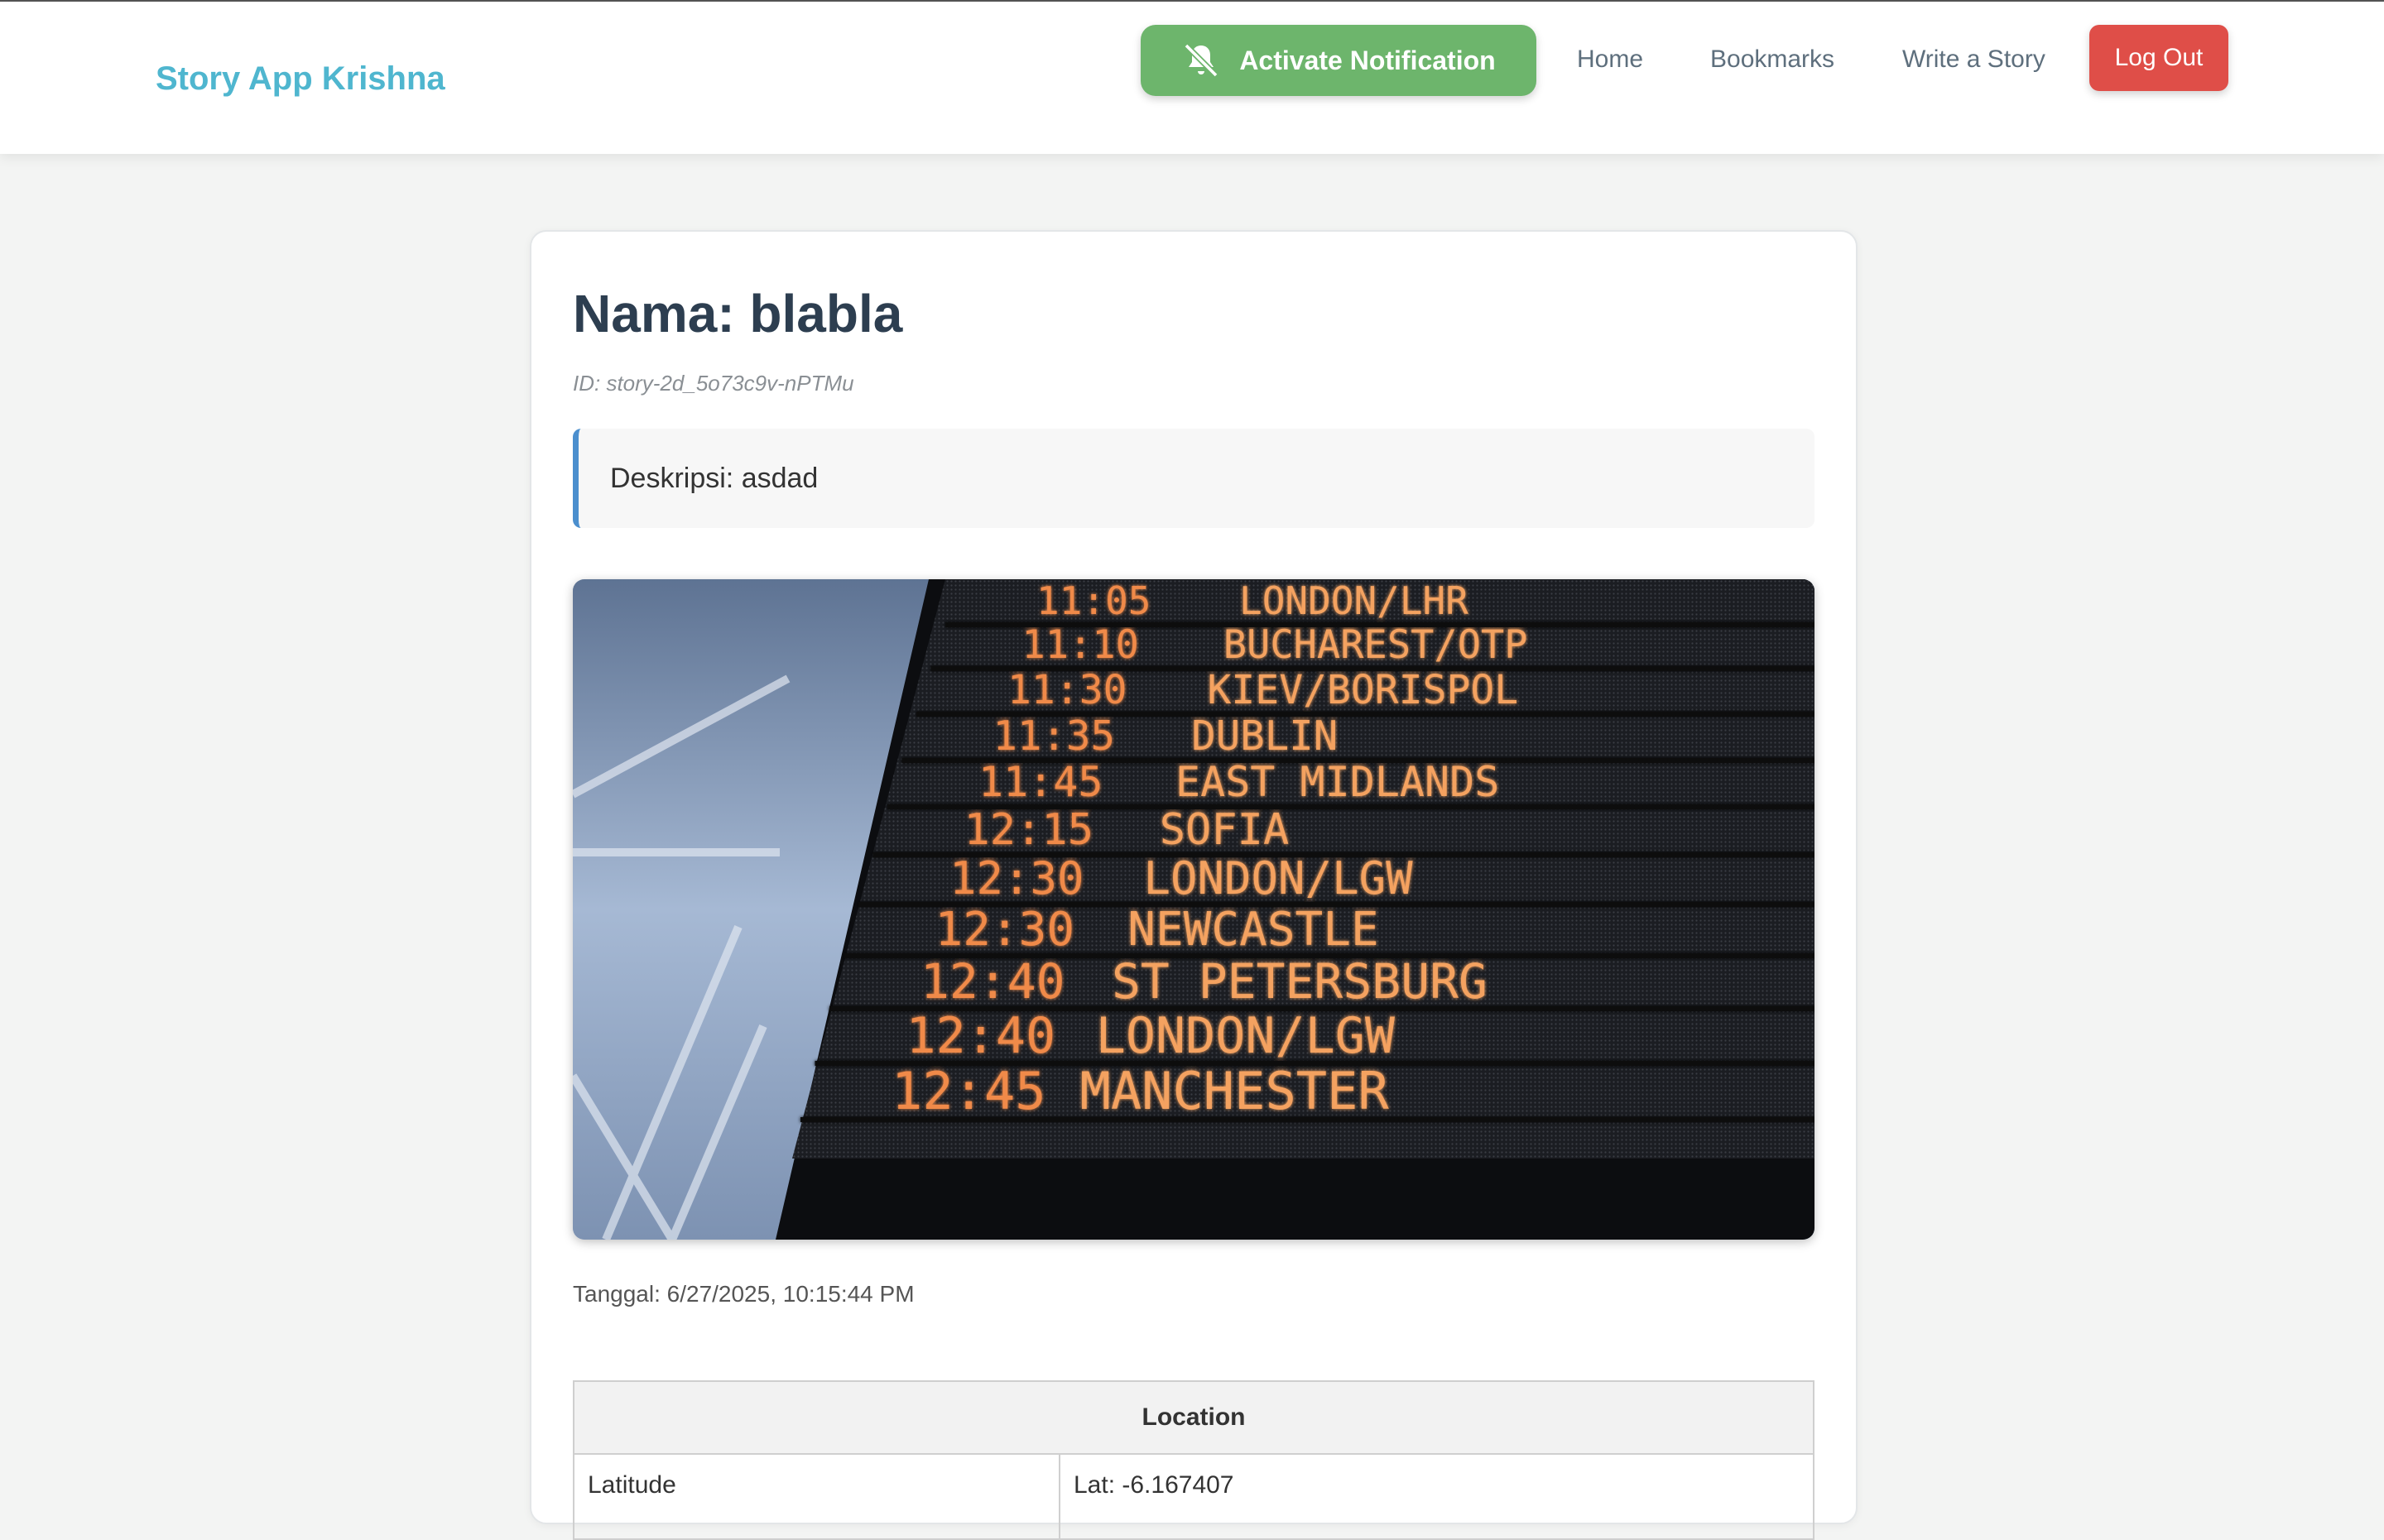 This screenshot has width=2384, height=1540. What do you see at coordinates (1363, 690) in the screenshot?
I see `board-destination: KIEV/BORISPOL` at bounding box center [1363, 690].